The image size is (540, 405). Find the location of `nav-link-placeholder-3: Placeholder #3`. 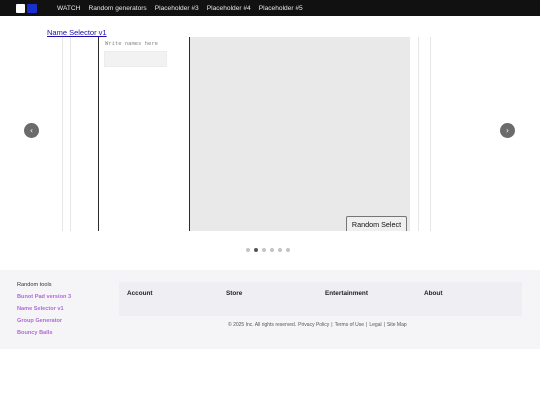

nav-link-placeholder-3: Placeholder #3 is located at coordinates (177, 8).